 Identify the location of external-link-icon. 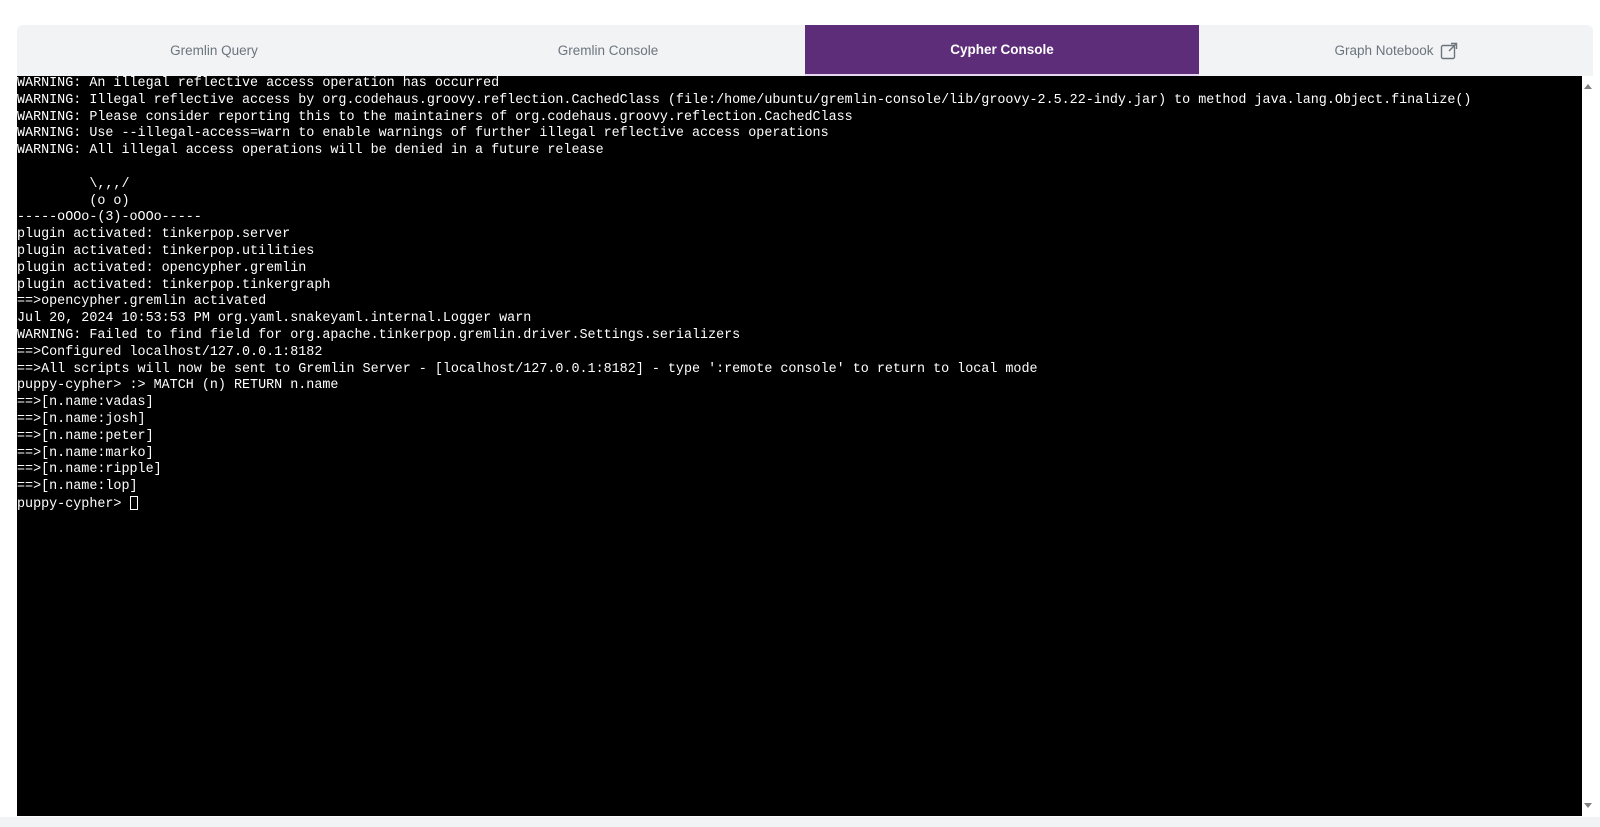
(1449, 51).